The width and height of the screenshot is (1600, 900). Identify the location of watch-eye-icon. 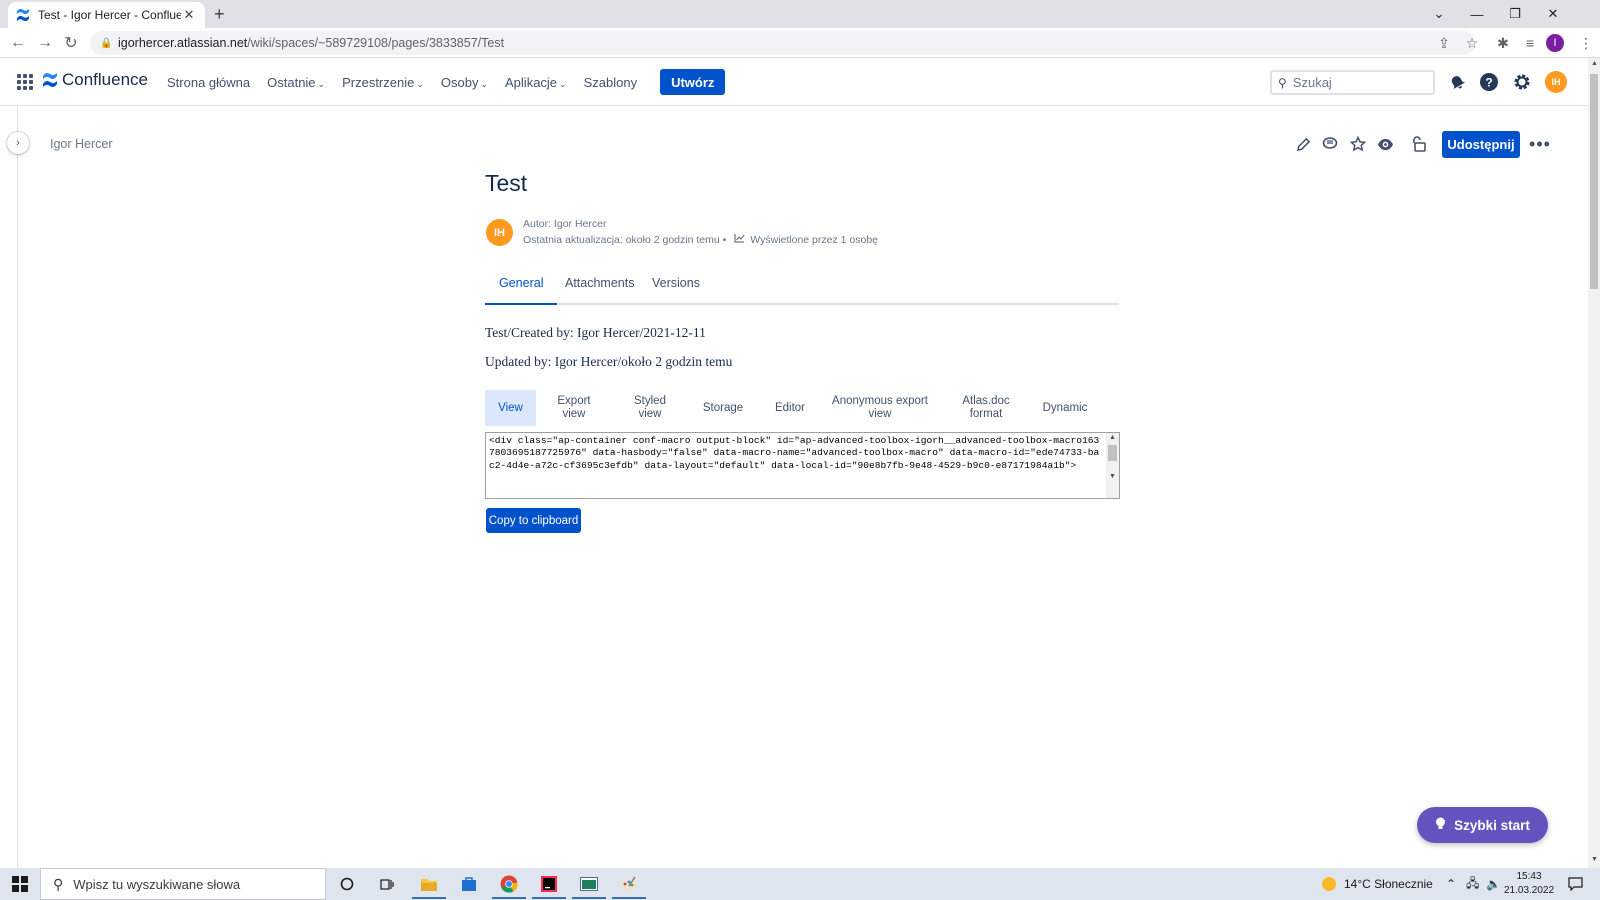
(1385, 144).